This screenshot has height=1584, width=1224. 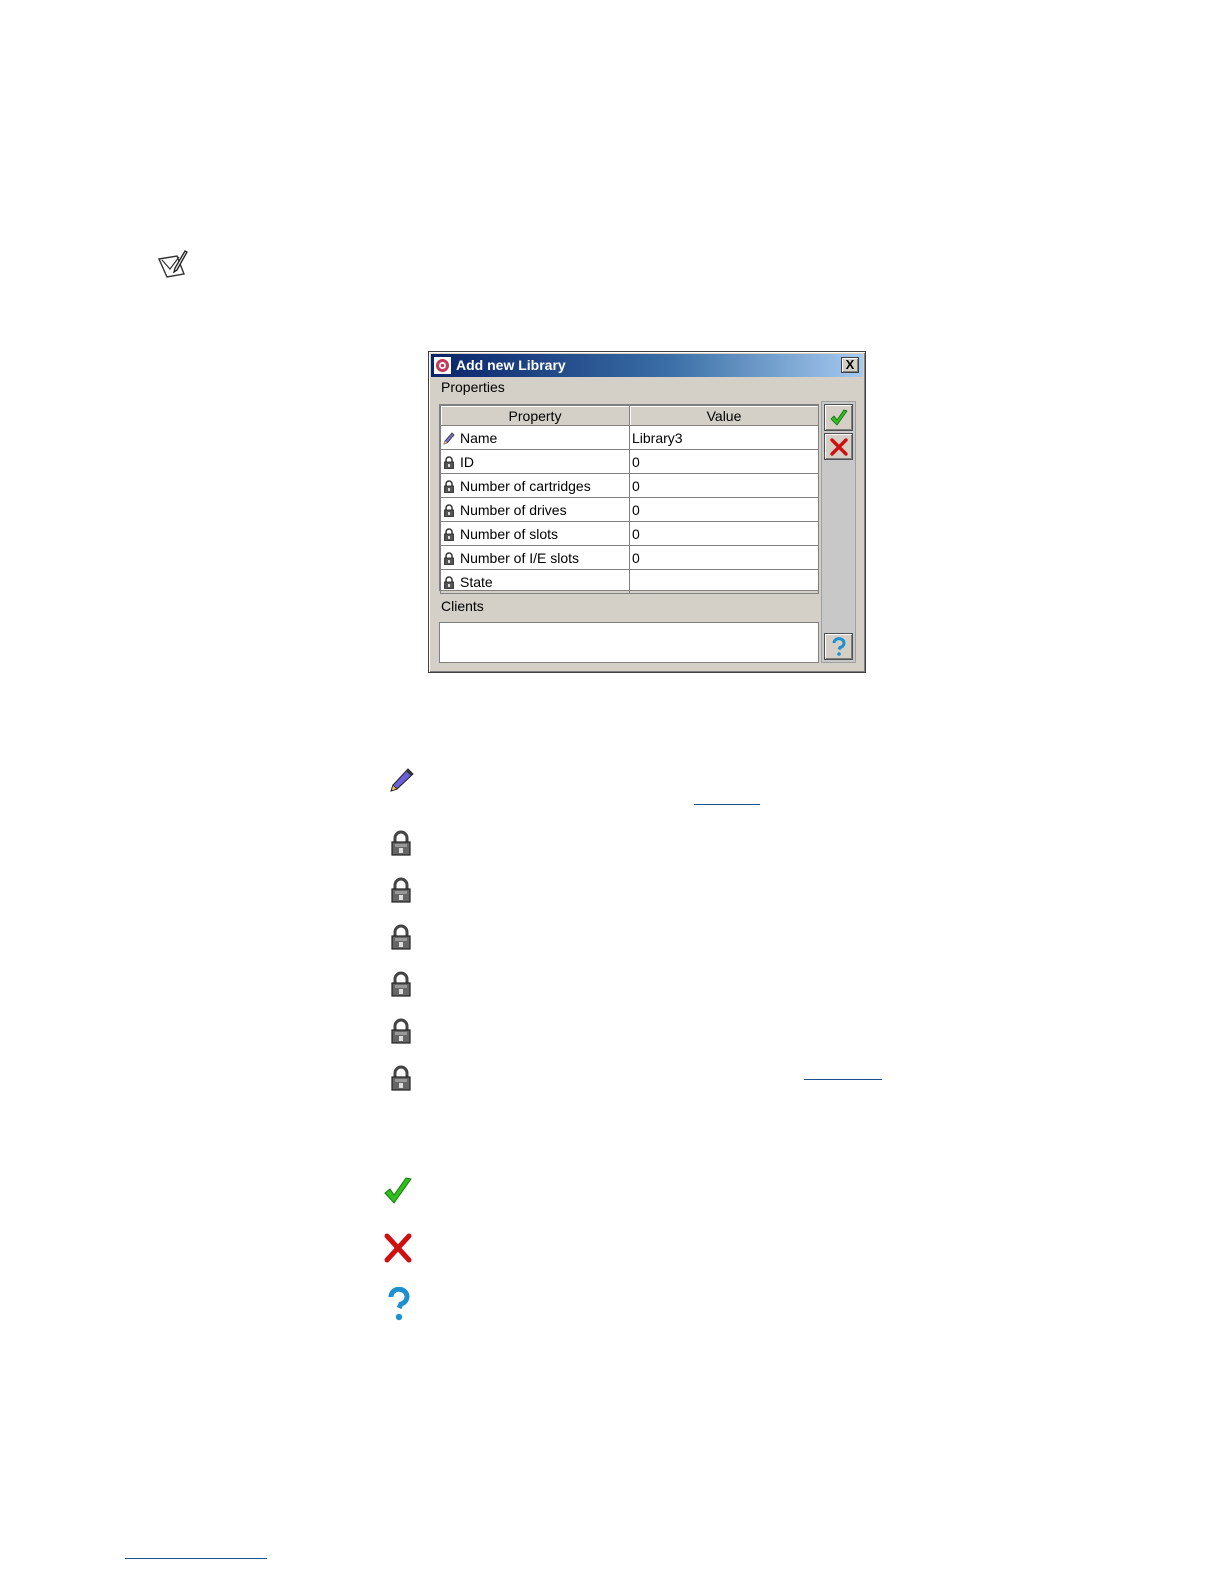 I want to click on footnote-rule, so click(x=196, y=1558).